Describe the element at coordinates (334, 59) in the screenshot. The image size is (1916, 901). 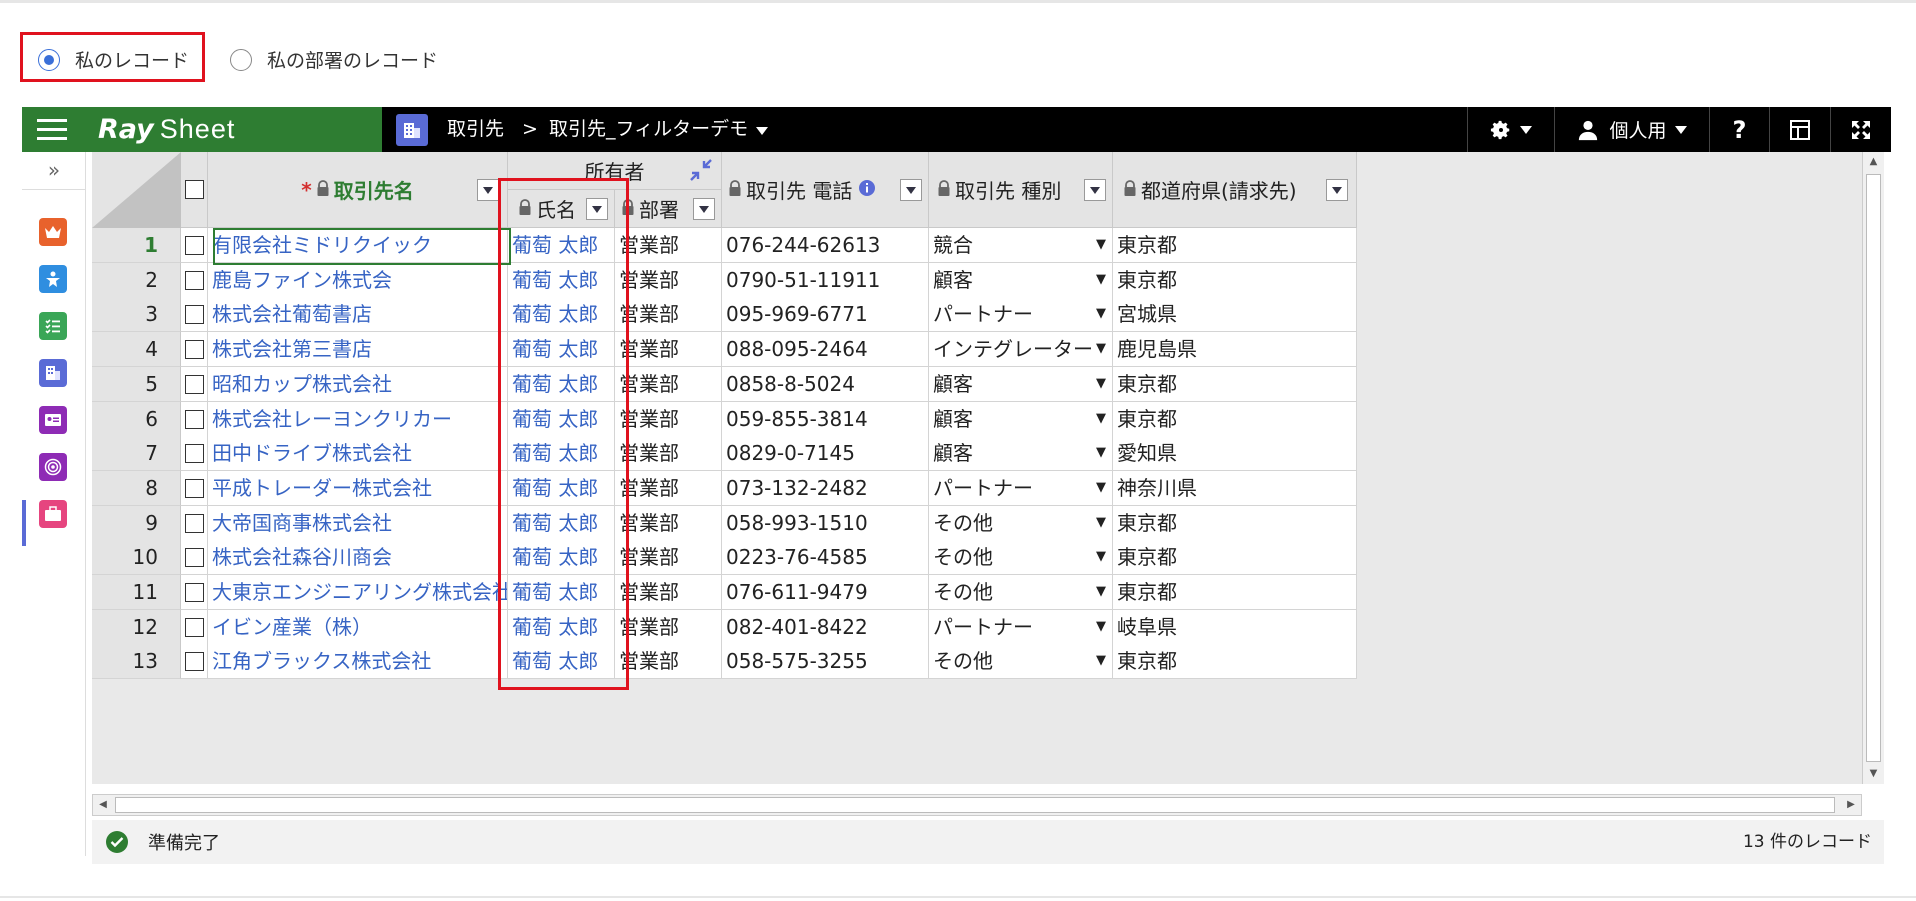
I see `radio-my-dept-records: 私の部署のレコード` at that location.